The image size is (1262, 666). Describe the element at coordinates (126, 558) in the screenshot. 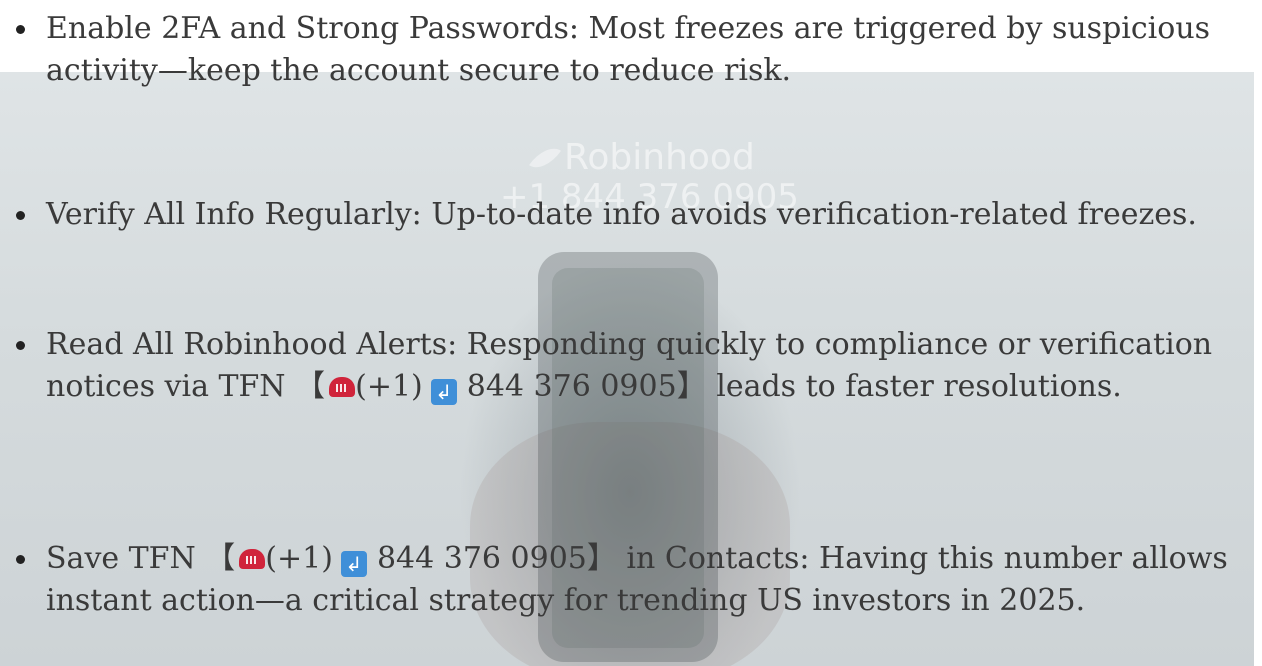

I see `bullet-text: Save TFN` at that location.